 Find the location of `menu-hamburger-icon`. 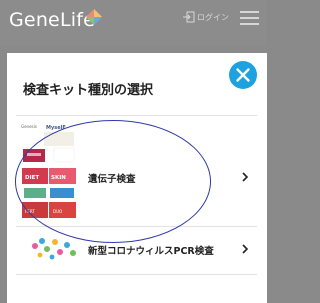

menu-hamburger-icon is located at coordinates (249, 18).